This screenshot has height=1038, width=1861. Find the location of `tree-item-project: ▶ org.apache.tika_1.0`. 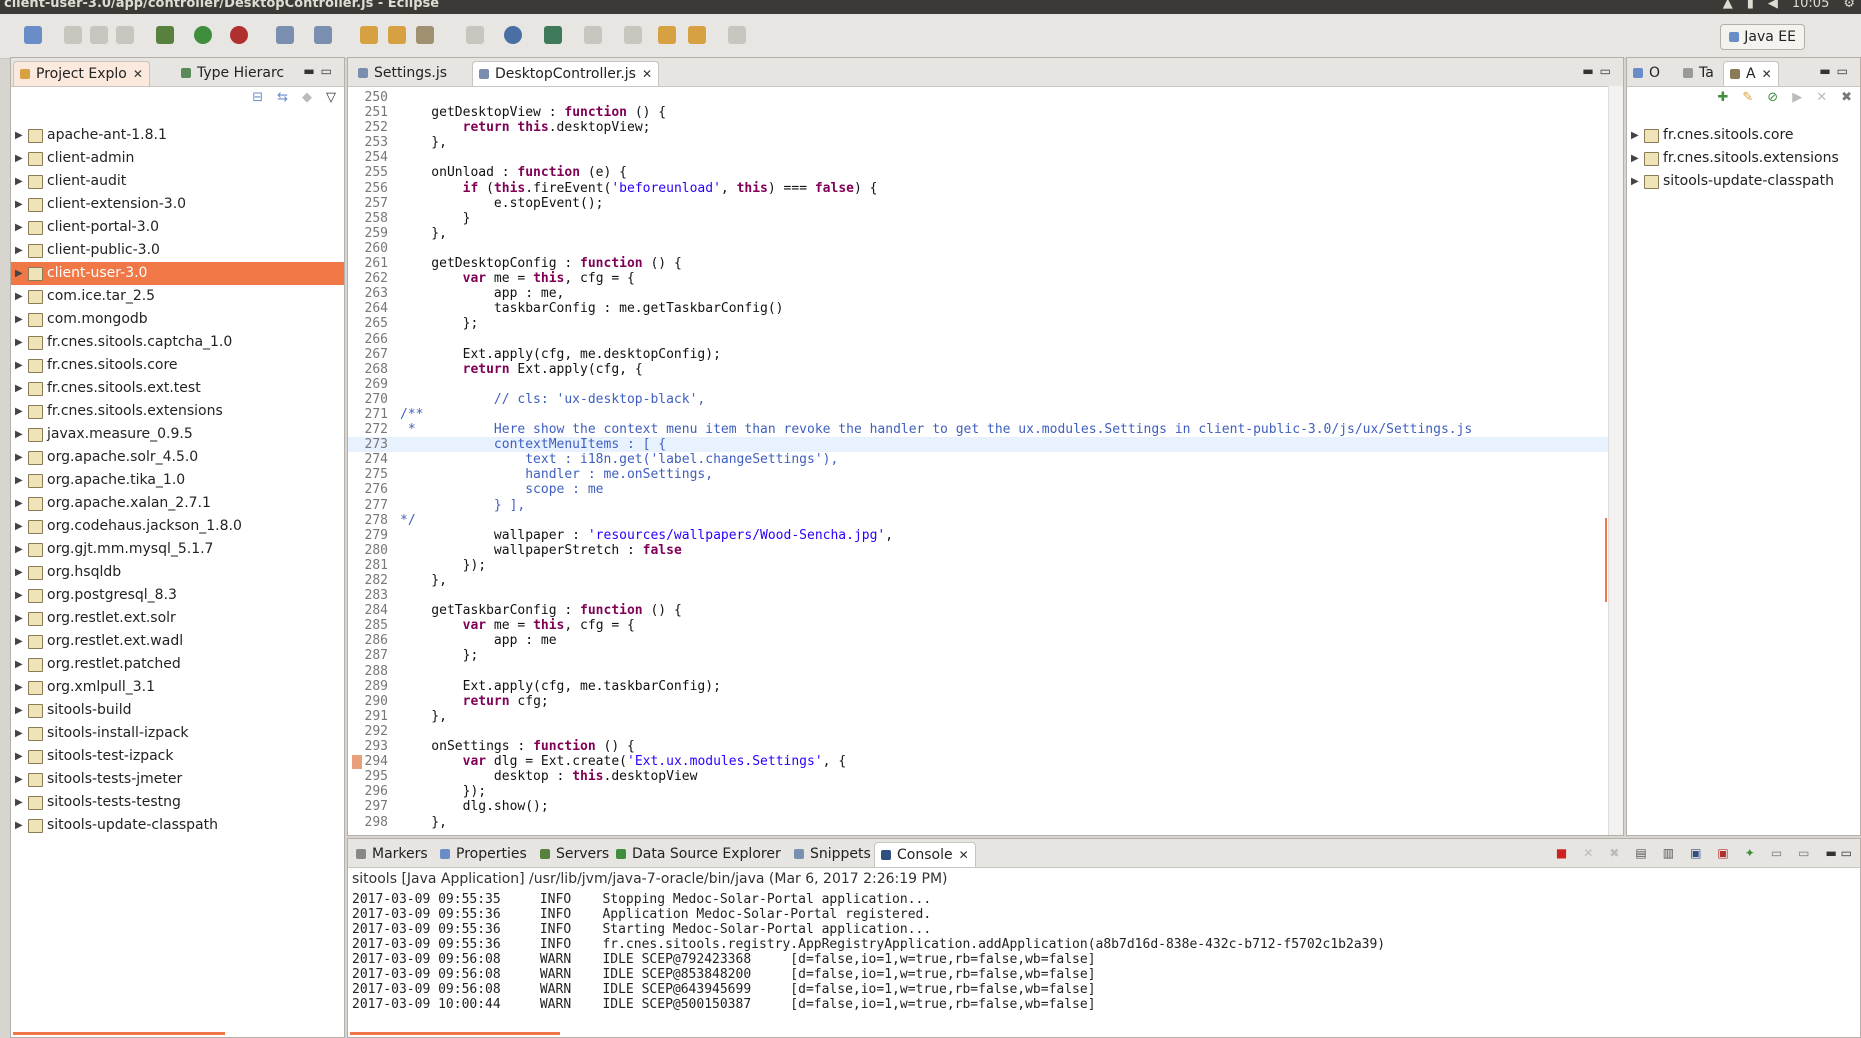

tree-item-project: ▶ org.apache.tika_1.0 is located at coordinates (177, 480).